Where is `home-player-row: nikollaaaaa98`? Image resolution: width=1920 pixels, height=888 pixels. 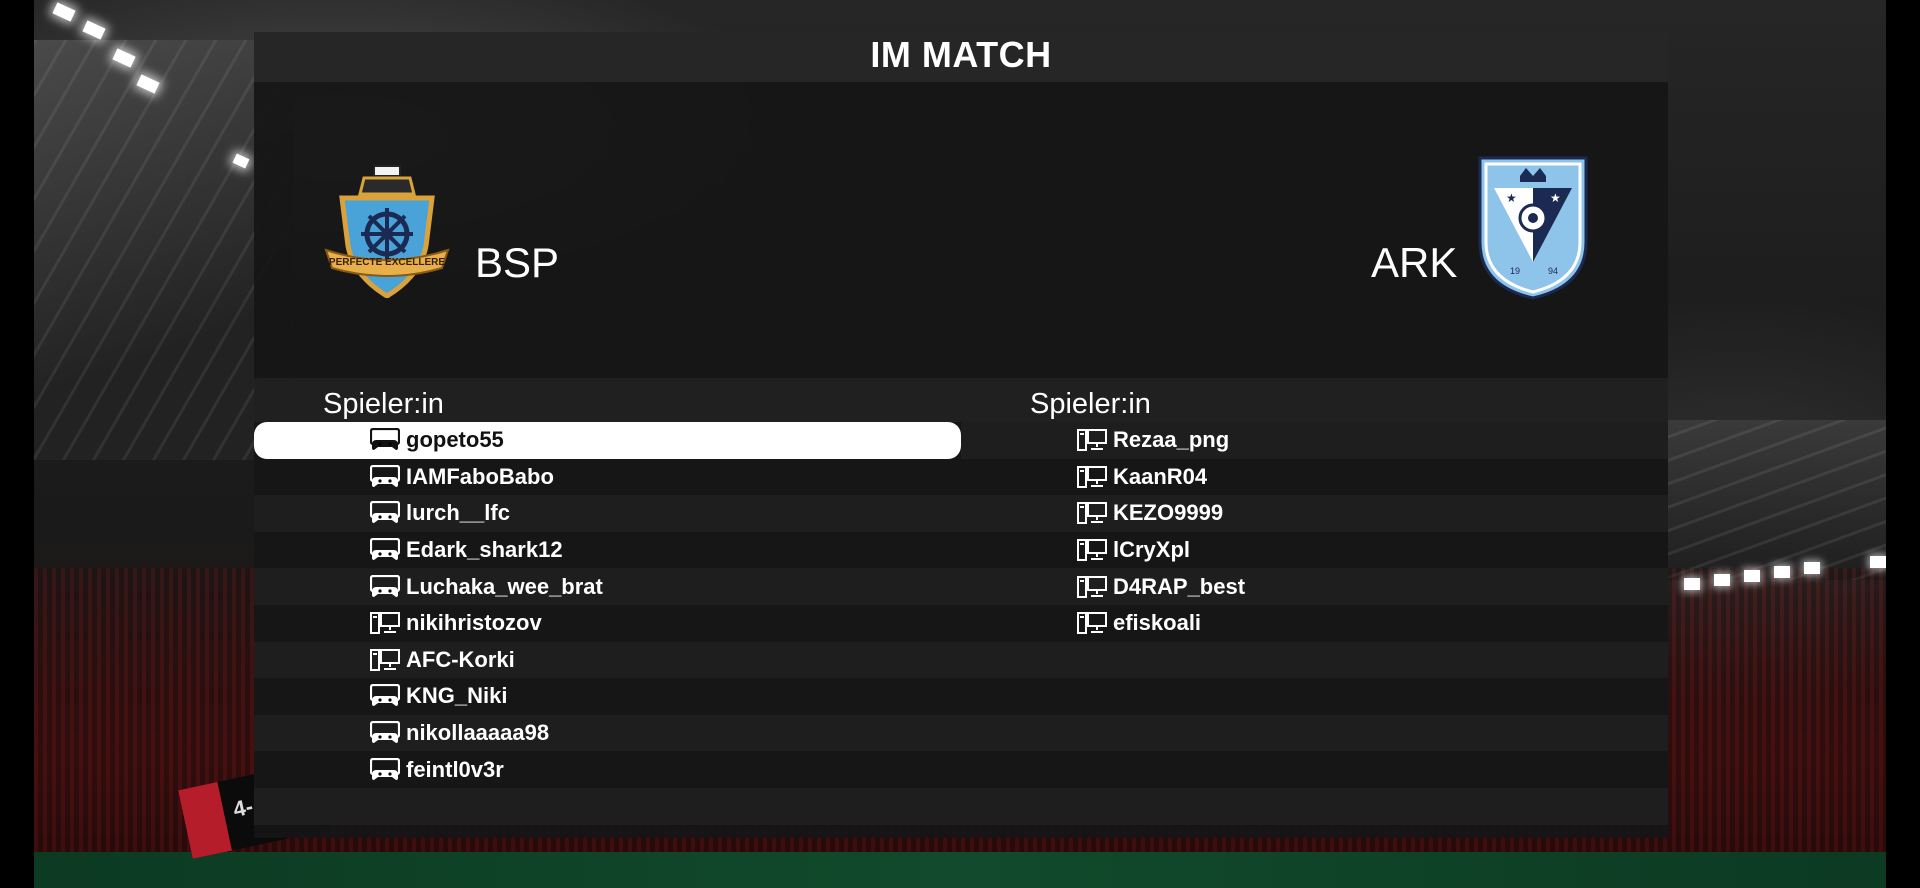 home-player-row: nikollaaaaa98 is located at coordinates (607, 733).